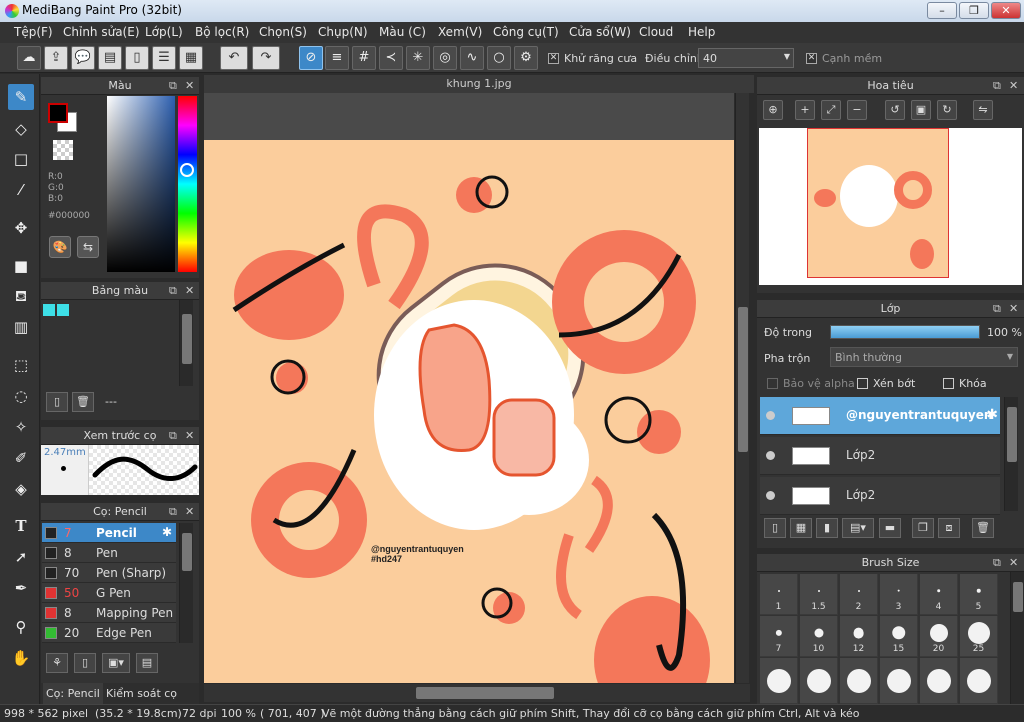 The width and height of the screenshot is (1024, 722). What do you see at coordinates (979, 636) in the screenshot?
I see `brush-size-cell: 25` at bounding box center [979, 636].